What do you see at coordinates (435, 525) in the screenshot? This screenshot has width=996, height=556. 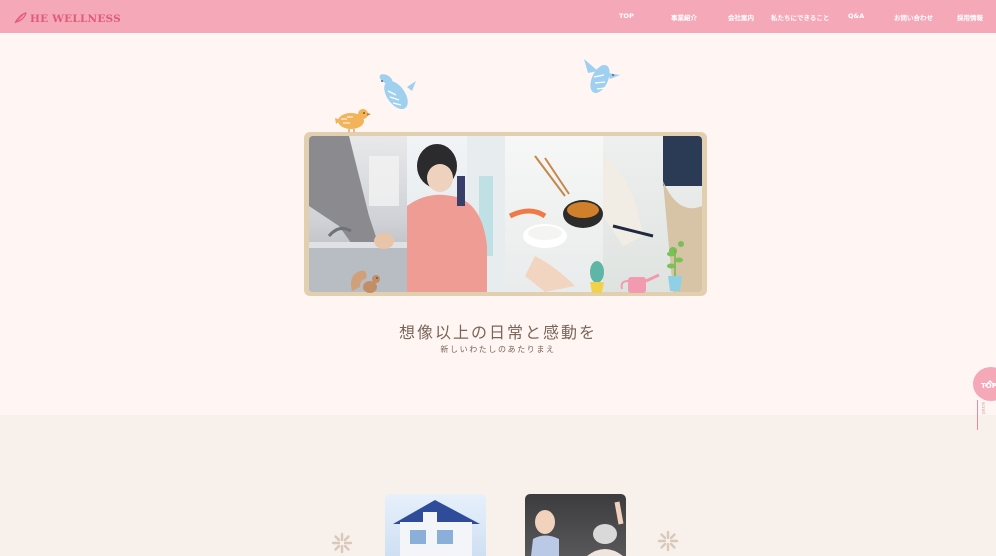 I see `service-card-house` at bounding box center [435, 525].